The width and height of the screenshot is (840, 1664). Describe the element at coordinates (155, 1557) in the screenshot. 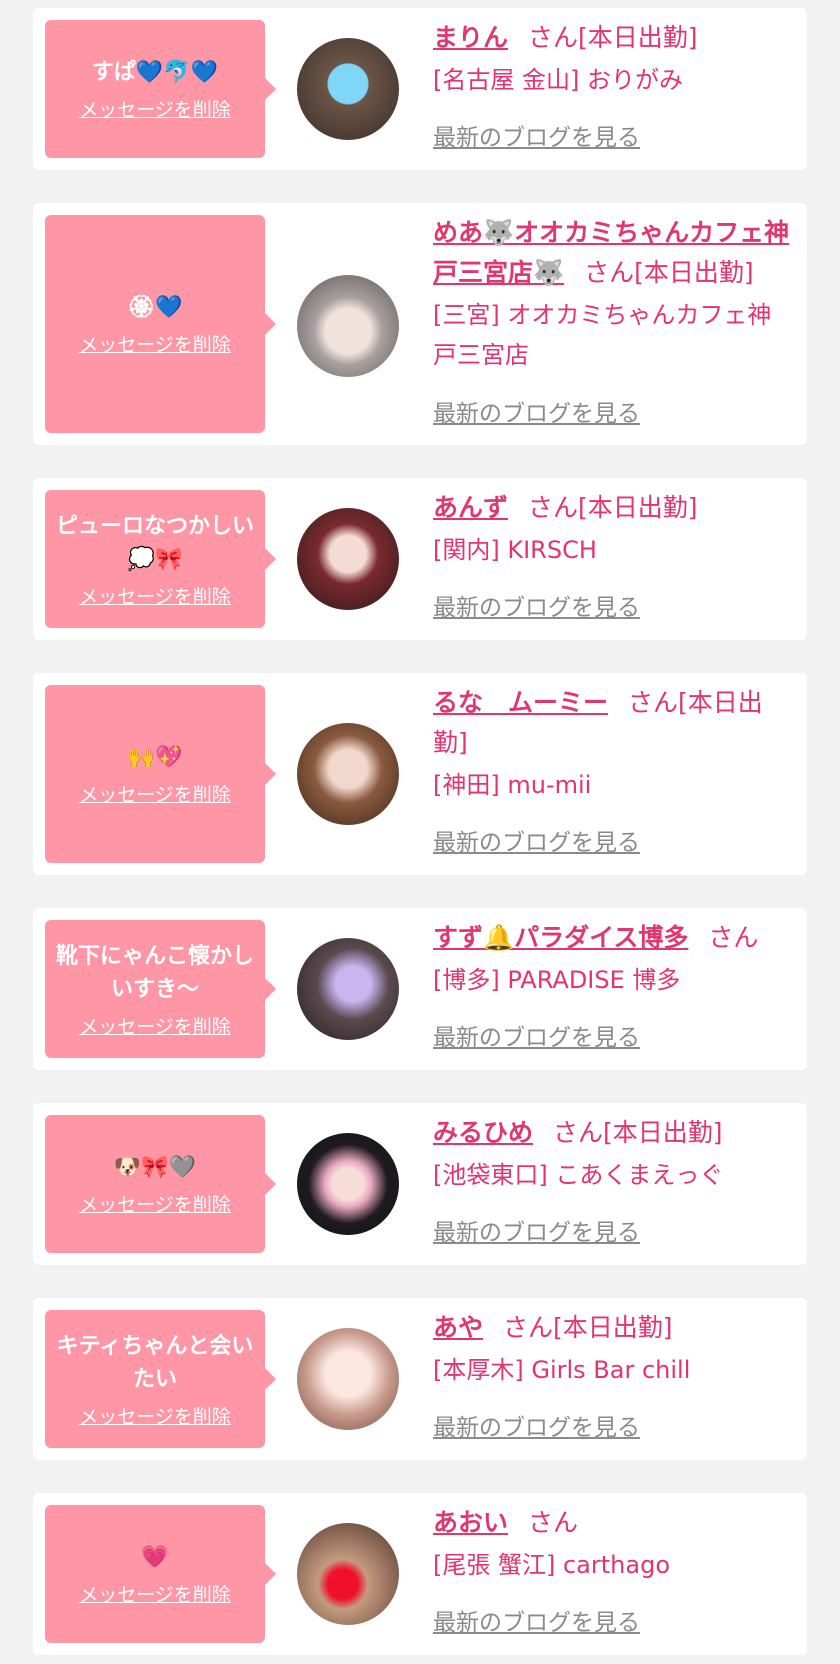

I see `message-text: 💗` at that location.